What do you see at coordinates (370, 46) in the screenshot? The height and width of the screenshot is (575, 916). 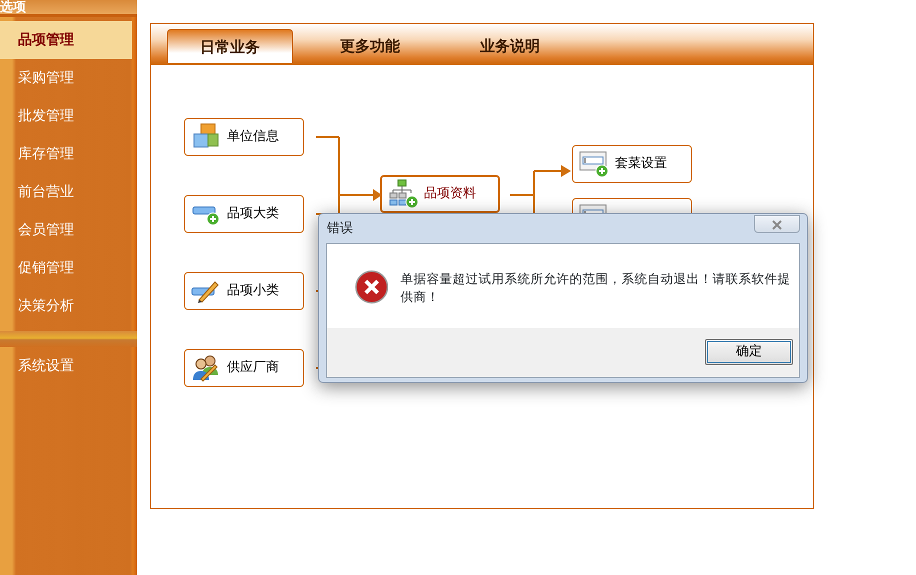 I see `tab: 更多功能` at bounding box center [370, 46].